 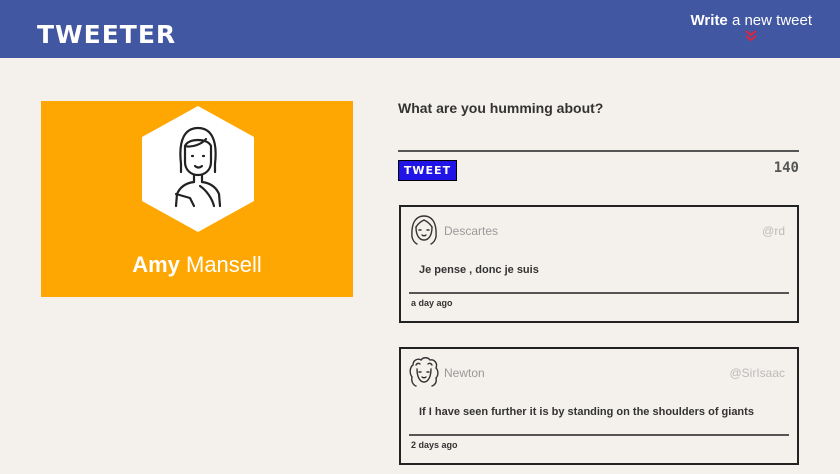 What do you see at coordinates (464, 373) in the screenshot?
I see `tweet-author: Newton` at bounding box center [464, 373].